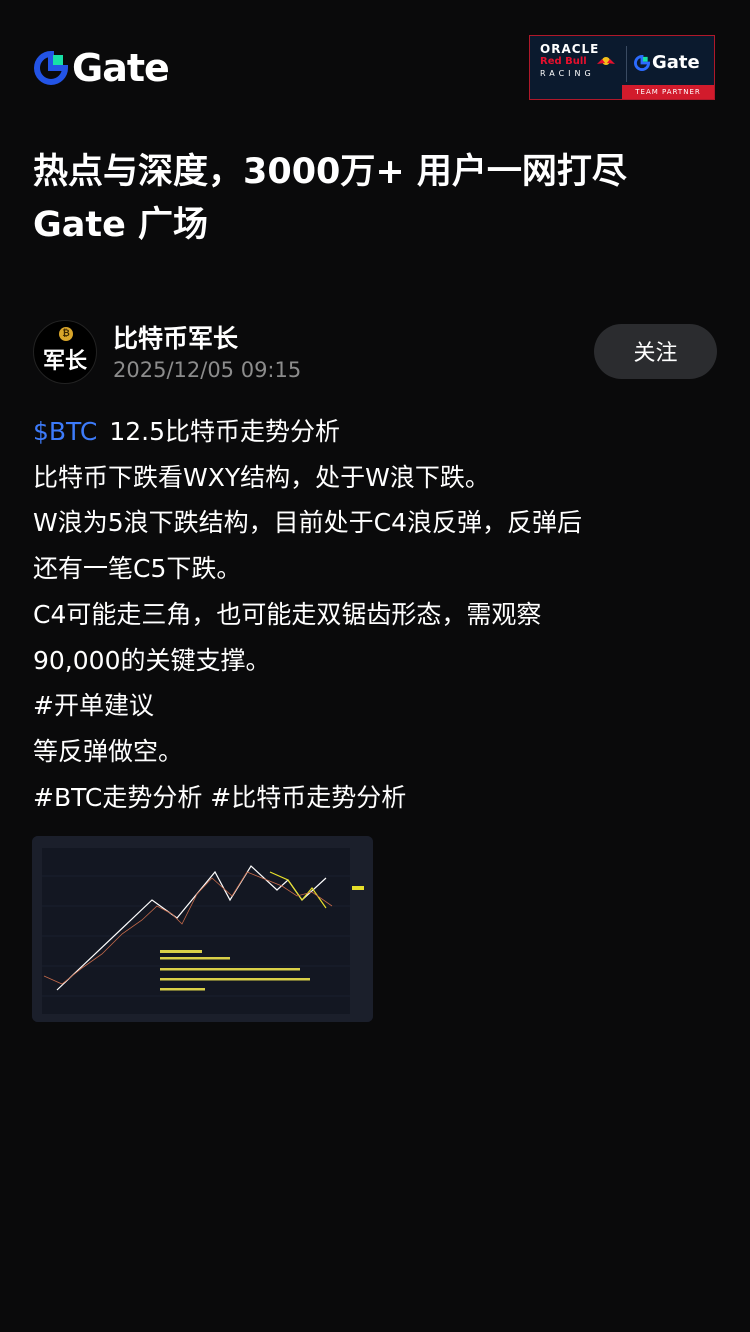 Image resolution: width=750 pixels, height=1332 pixels. I want to click on gate-logo: Gate, so click(102, 68).